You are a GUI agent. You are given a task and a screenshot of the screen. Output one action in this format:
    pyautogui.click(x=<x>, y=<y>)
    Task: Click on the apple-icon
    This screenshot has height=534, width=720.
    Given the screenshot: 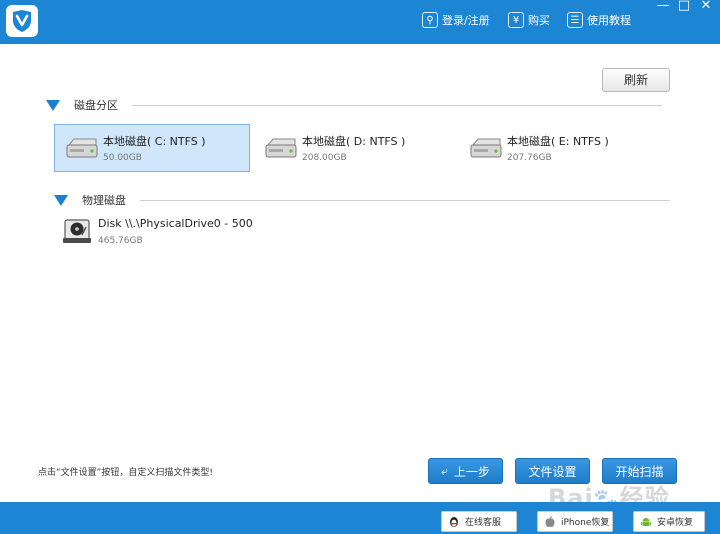 What is the action you would take?
    pyautogui.click(x=550, y=522)
    